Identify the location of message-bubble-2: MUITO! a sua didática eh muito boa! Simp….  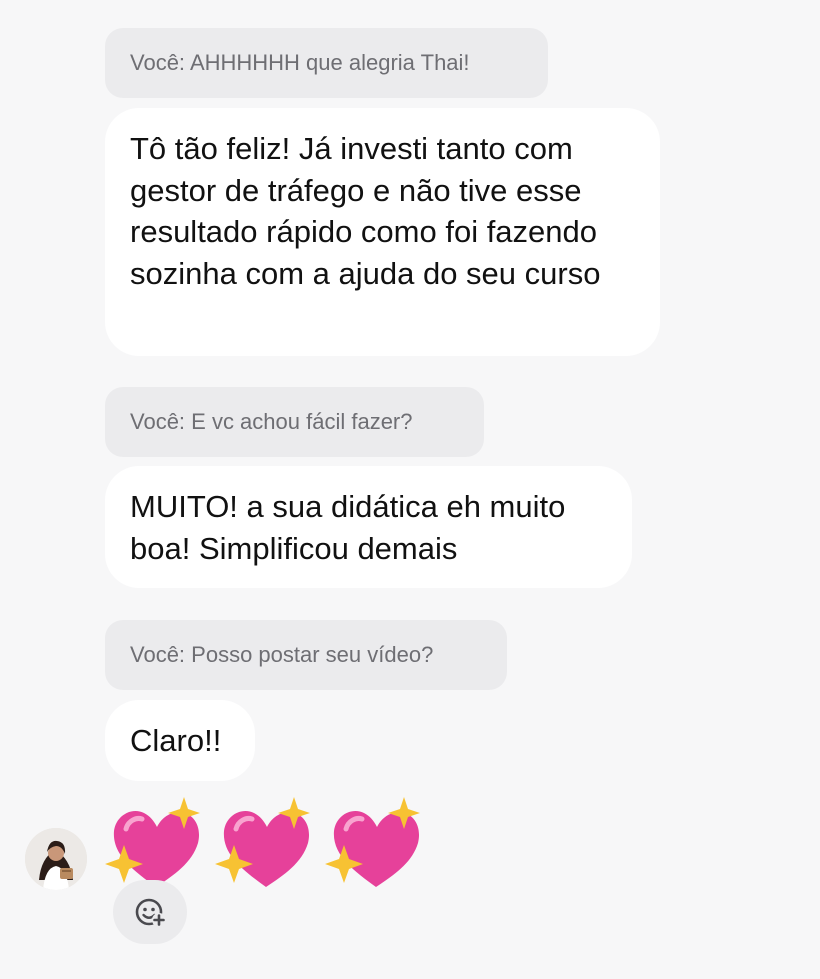
(368, 527).